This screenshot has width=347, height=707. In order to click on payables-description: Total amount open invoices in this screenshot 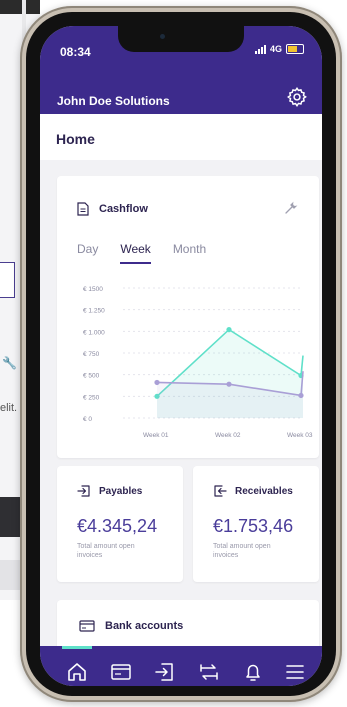, I will do `click(106, 551)`.